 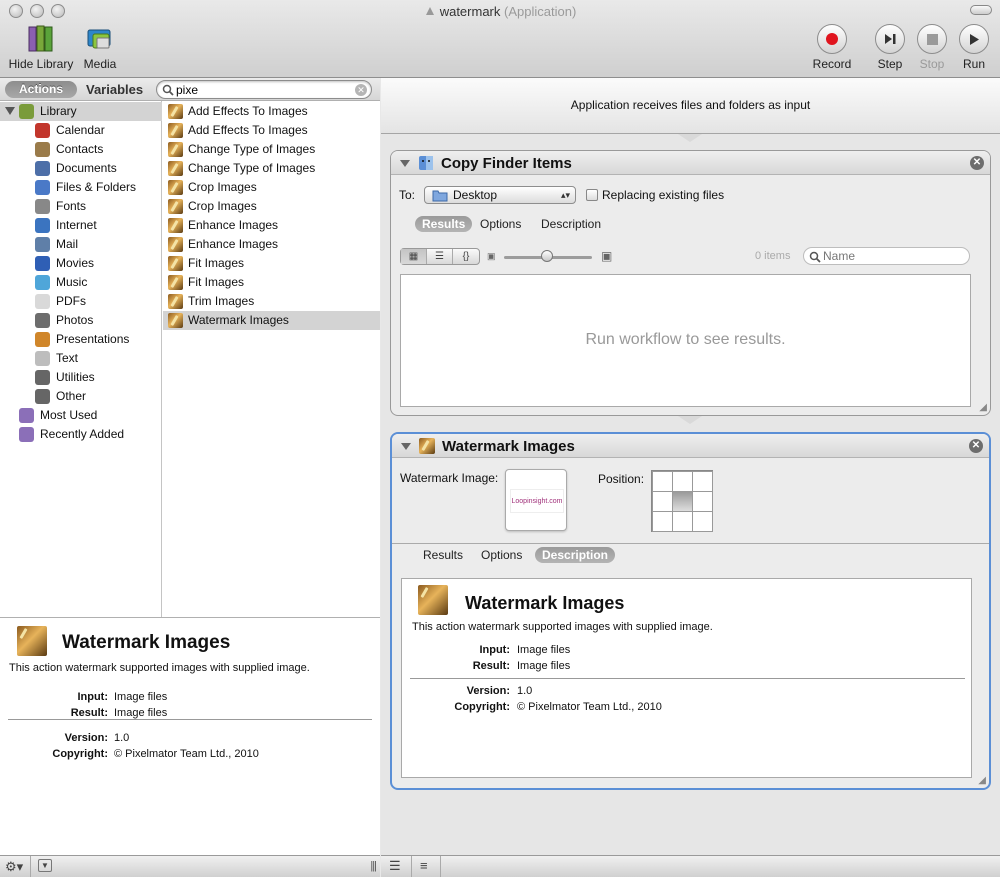 What do you see at coordinates (702, 501) in the screenshot?
I see `position-middle-right` at bounding box center [702, 501].